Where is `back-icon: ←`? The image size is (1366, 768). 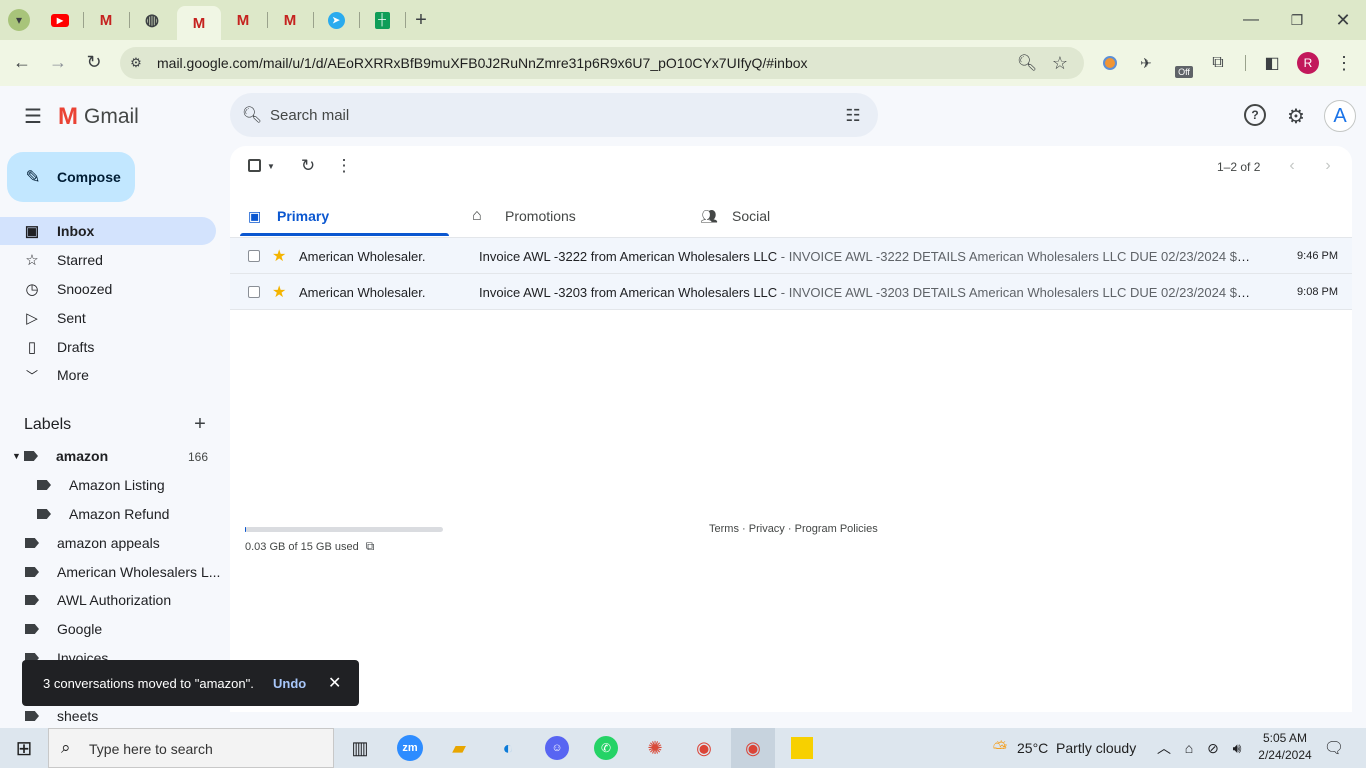
back-icon: ← is located at coordinates (22, 62).